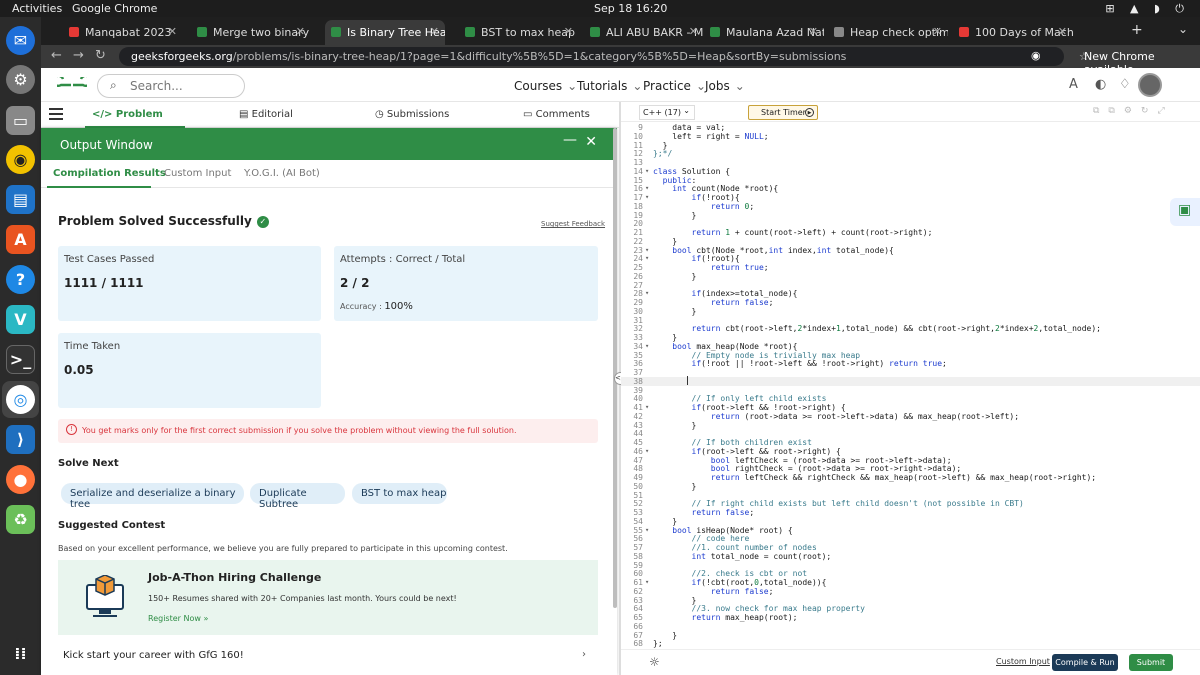  What do you see at coordinates (197, 173) in the screenshot?
I see `tab-custom-input: Custom Input` at bounding box center [197, 173].